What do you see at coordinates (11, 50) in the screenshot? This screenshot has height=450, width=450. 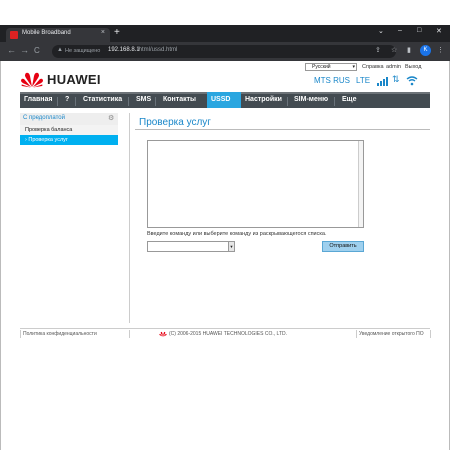 I see `back-icon: ←` at bounding box center [11, 50].